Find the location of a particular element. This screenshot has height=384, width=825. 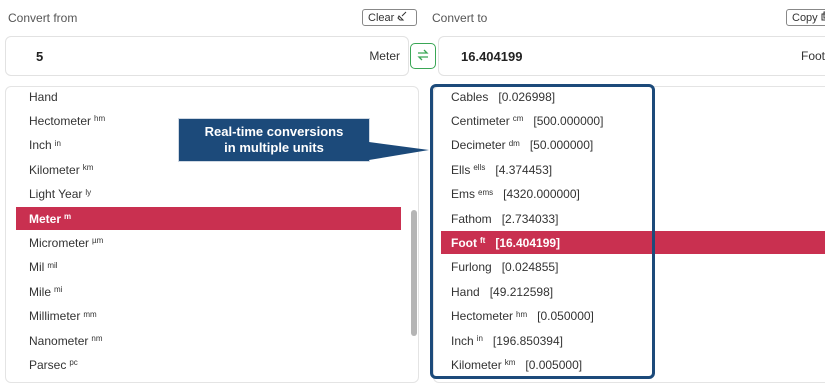

list-item: Nanometer nm is located at coordinates (208, 340).